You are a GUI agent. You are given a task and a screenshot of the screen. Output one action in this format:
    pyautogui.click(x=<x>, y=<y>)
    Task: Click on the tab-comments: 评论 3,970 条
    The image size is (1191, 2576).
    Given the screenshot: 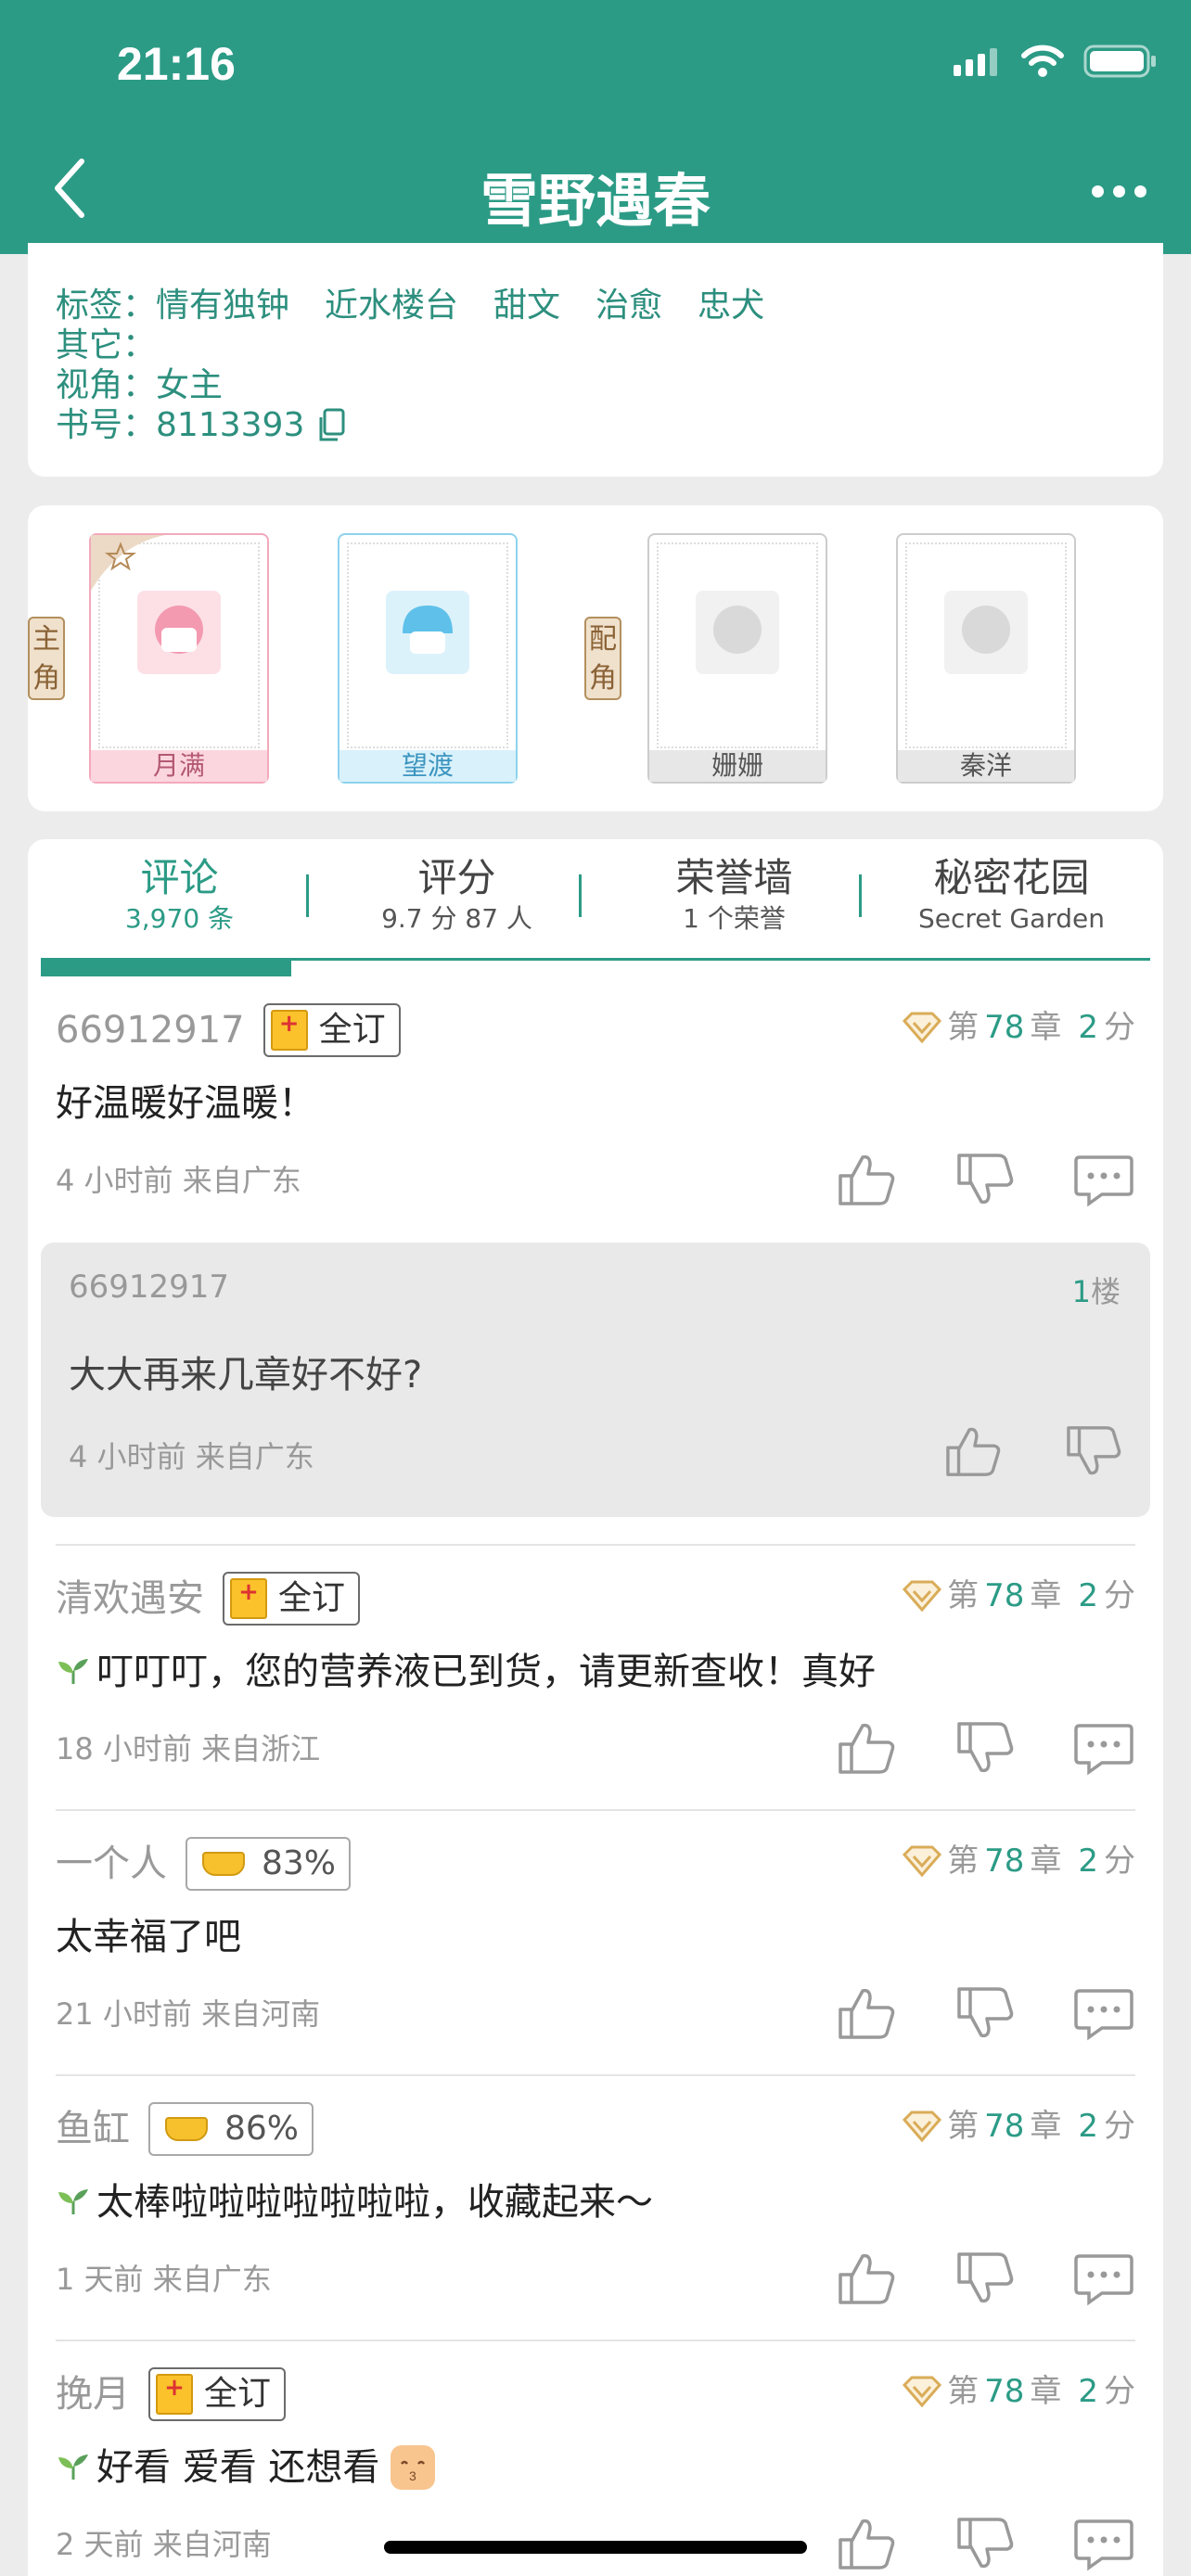 What is the action you would take?
    pyautogui.click(x=179, y=900)
    